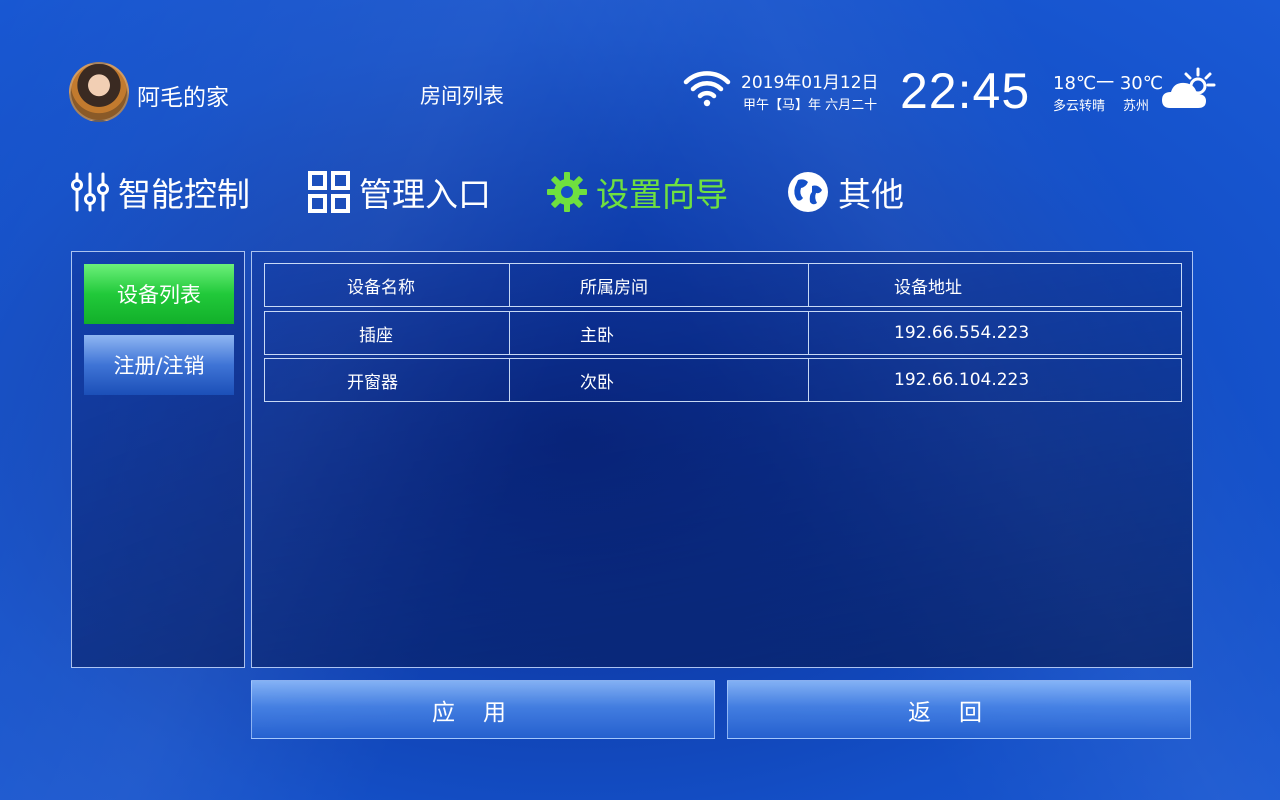  I want to click on weather-condition: 多云转晴, so click(1079, 106).